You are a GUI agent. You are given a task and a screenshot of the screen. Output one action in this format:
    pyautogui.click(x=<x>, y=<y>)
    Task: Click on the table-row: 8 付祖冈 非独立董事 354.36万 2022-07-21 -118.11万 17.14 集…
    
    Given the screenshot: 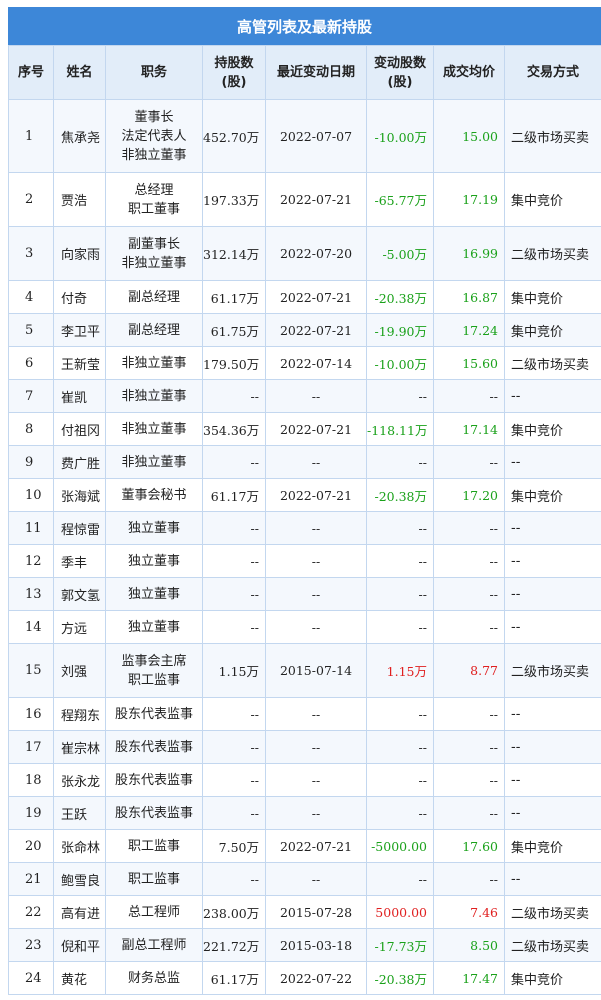 What is the action you would take?
    pyautogui.click(x=304, y=429)
    